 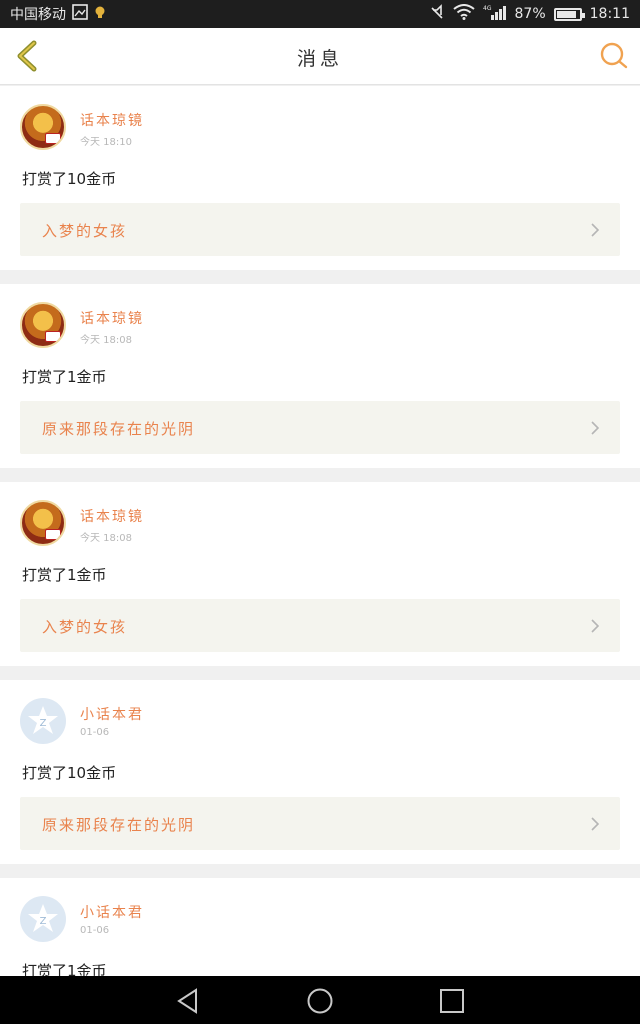 I want to click on image-icon, so click(x=80, y=14).